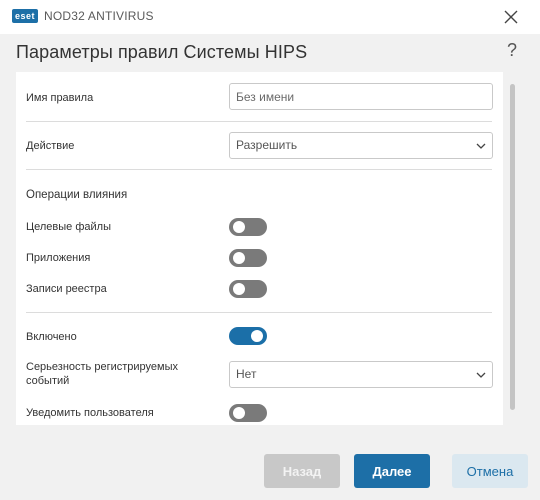  I want to click on cancel-button: Отмена, so click(490, 471).